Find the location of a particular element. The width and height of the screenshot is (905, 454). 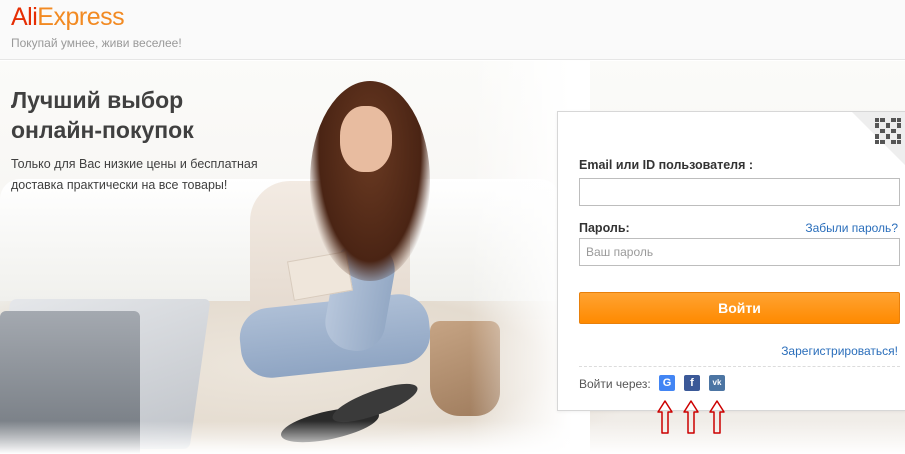

password-label: Пароль: is located at coordinates (604, 228).